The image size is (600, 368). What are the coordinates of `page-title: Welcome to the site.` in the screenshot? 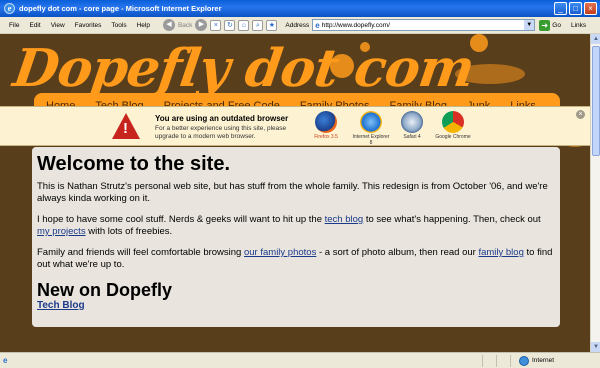 It's located at (134, 164).